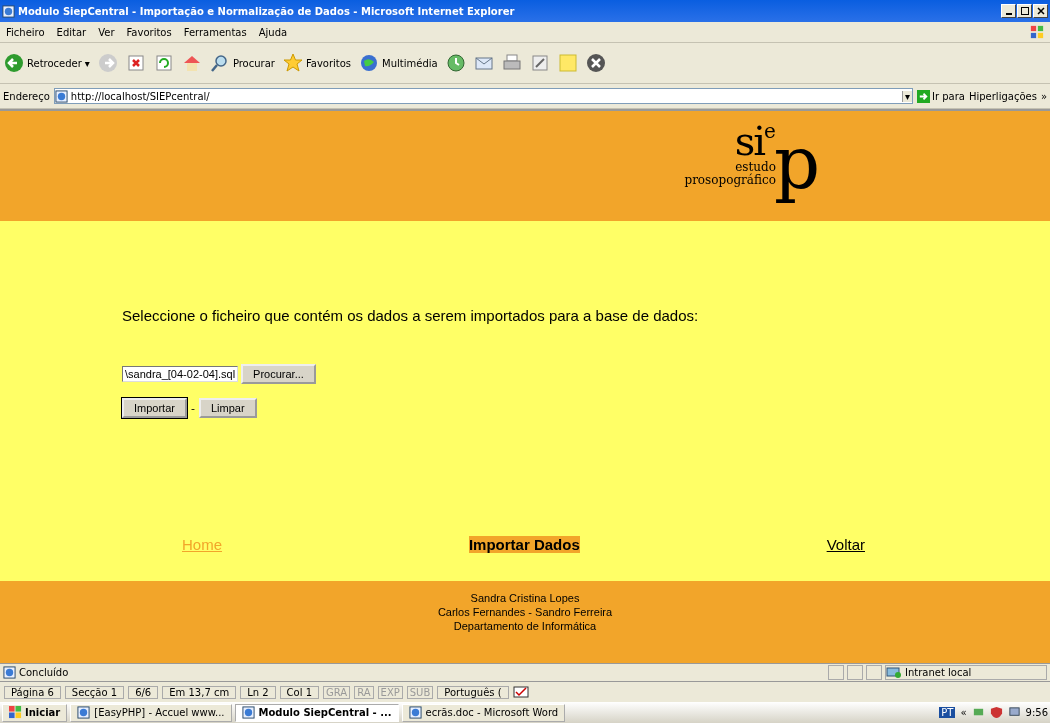 Image resolution: width=1050 pixels, height=723 pixels. Describe the element at coordinates (149, 32) in the screenshot. I see `menu-item: Favoritos` at that location.